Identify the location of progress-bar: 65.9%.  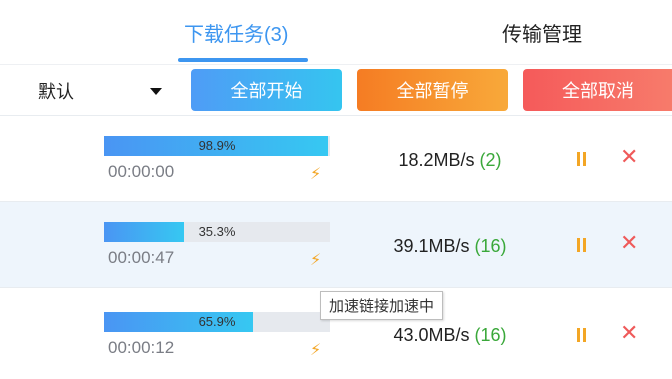
(217, 322).